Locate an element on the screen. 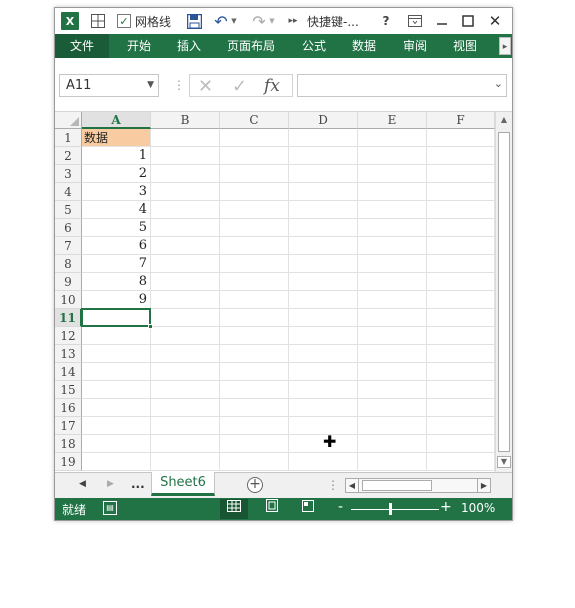 This screenshot has width=575, height=608. column-header-b: B is located at coordinates (185, 120).